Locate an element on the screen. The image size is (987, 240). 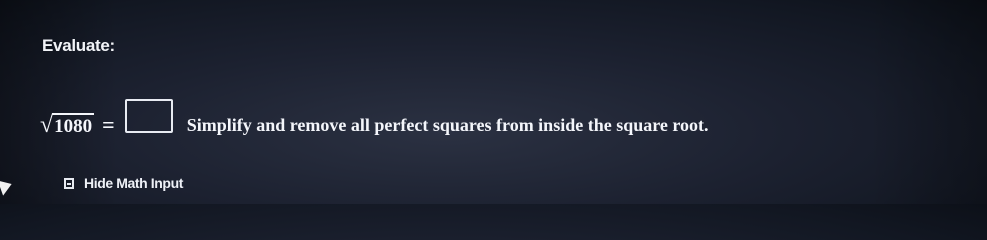
square-root-expression: √ 1080 is located at coordinates (67, 125).